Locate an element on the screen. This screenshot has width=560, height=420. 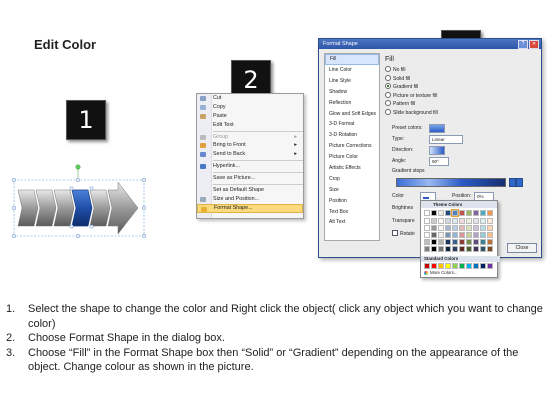
gradient-stops-bar is located at coordinates (451, 182).